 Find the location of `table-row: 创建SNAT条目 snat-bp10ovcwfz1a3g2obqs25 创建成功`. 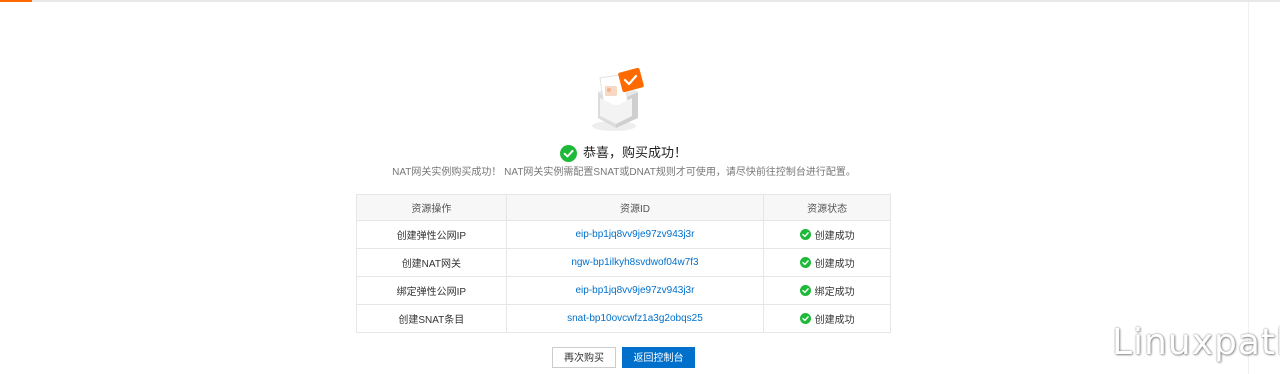

table-row: 创建SNAT条目 snat-bp10ovcwfz1a3g2obqs25 创建成功 is located at coordinates (623, 318).